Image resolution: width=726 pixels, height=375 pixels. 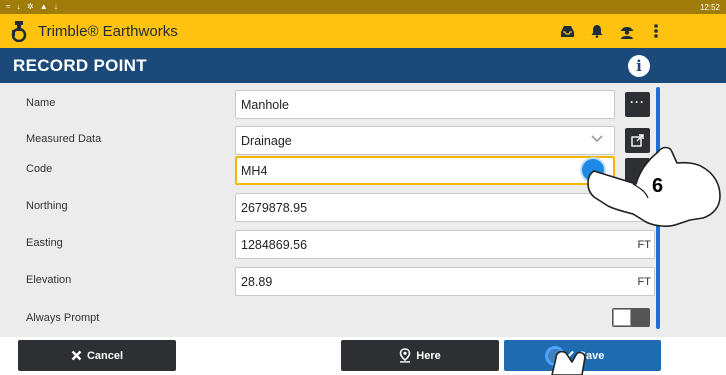 What do you see at coordinates (656, 31) in the screenshot?
I see `overflow-menu-icon` at bounding box center [656, 31].